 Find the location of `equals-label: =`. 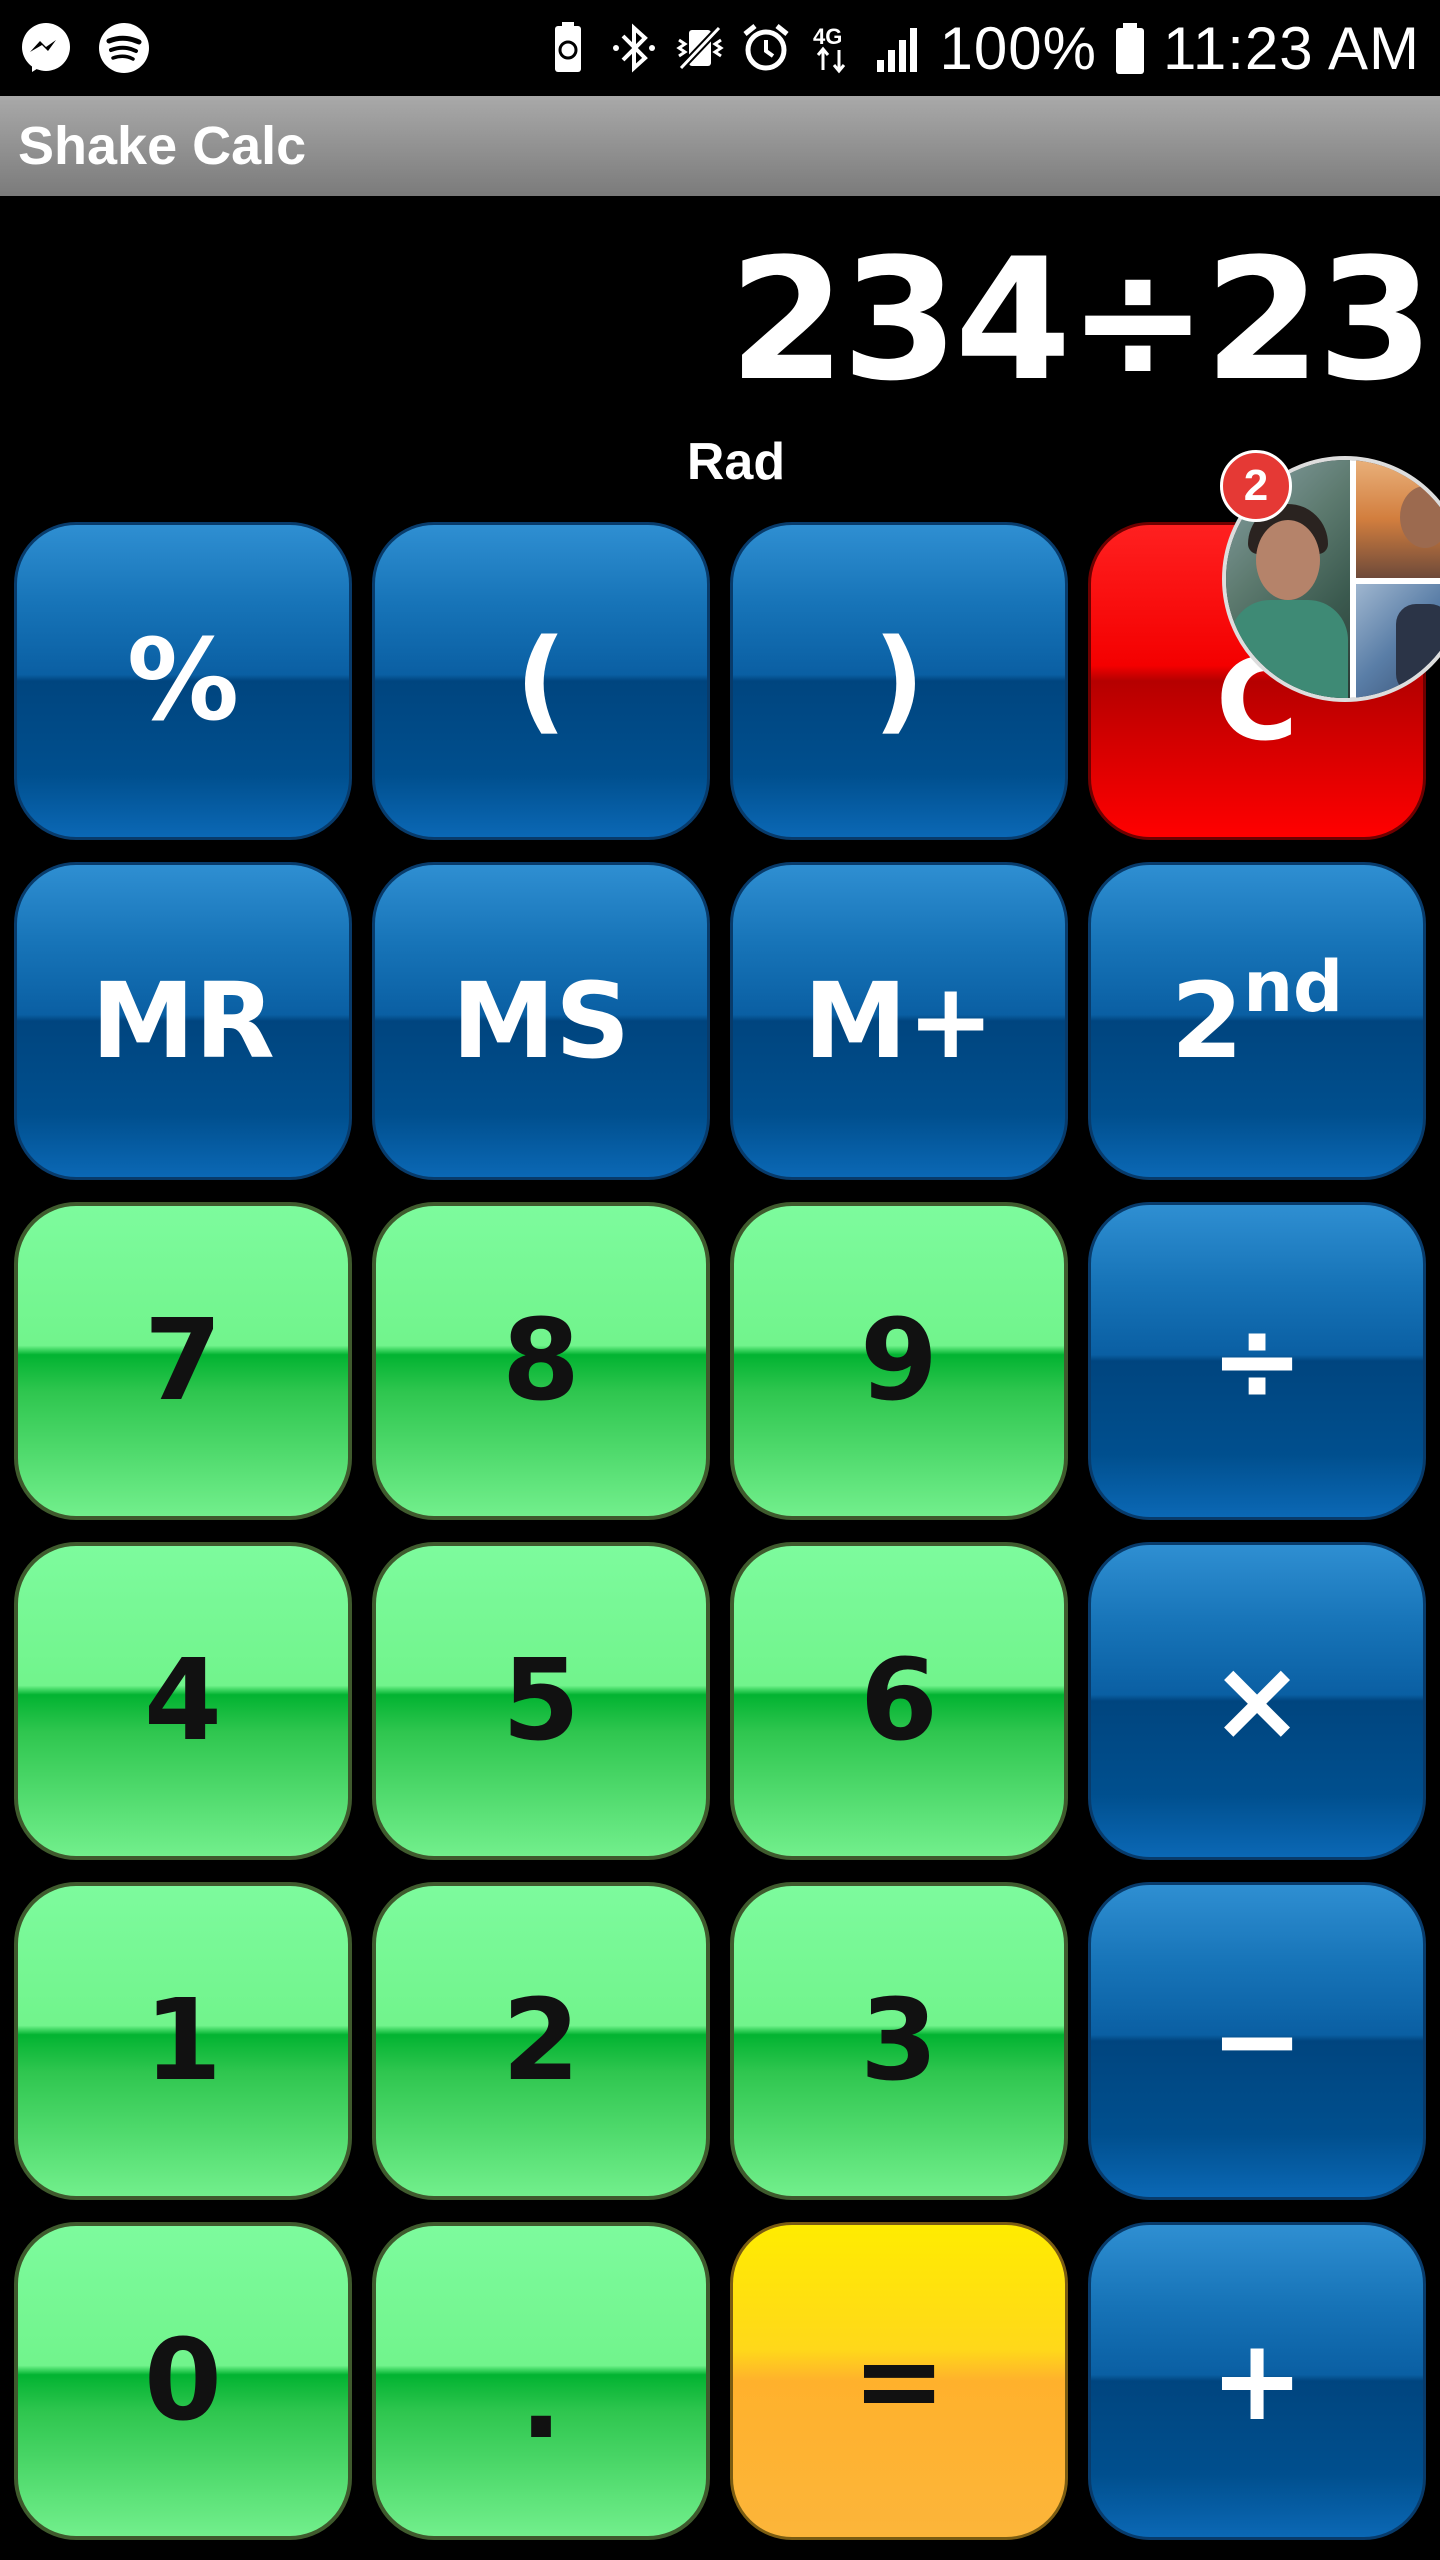

equals-label: = is located at coordinates (899, 2381).